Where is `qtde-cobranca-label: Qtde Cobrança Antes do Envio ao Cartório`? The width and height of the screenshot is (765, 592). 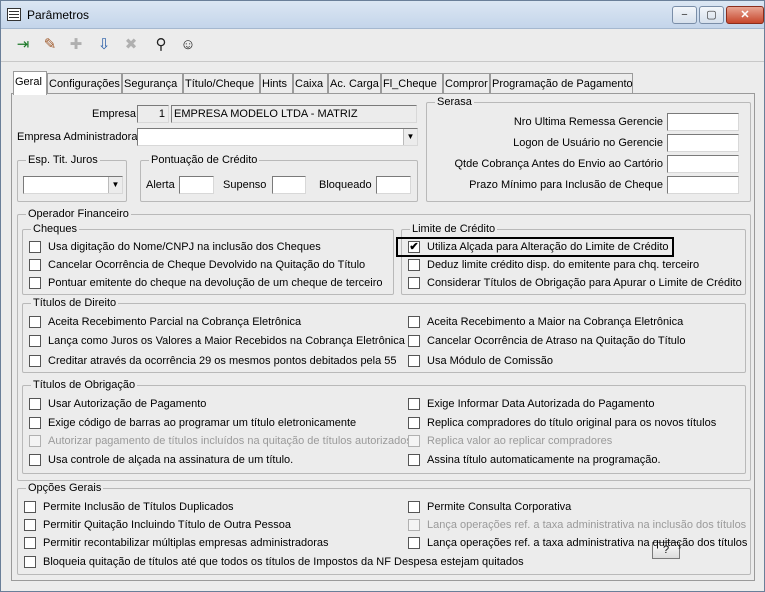
qtde-cobranca-label: Qtde Cobrança Antes do Envio ao Cartório is located at coordinates (558, 164).